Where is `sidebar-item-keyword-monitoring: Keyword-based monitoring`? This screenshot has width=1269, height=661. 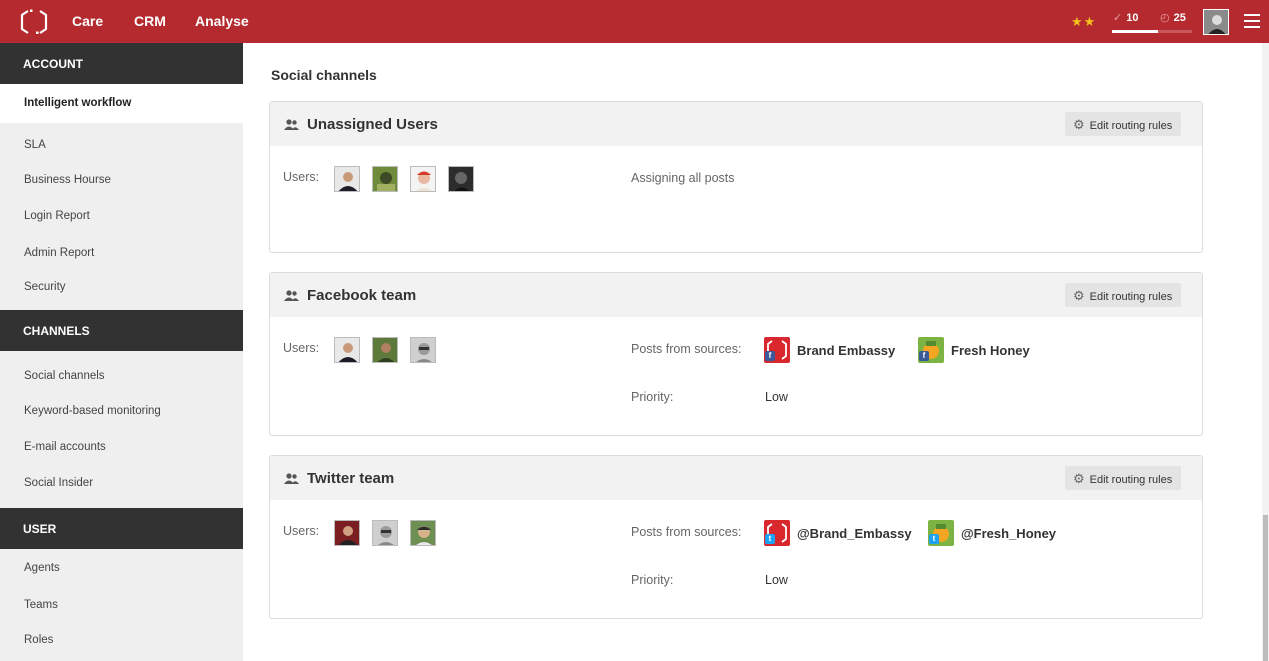
sidebar-item-keyword-monitoring: Keyword-based monitoring is located at coordinates (92, 411).